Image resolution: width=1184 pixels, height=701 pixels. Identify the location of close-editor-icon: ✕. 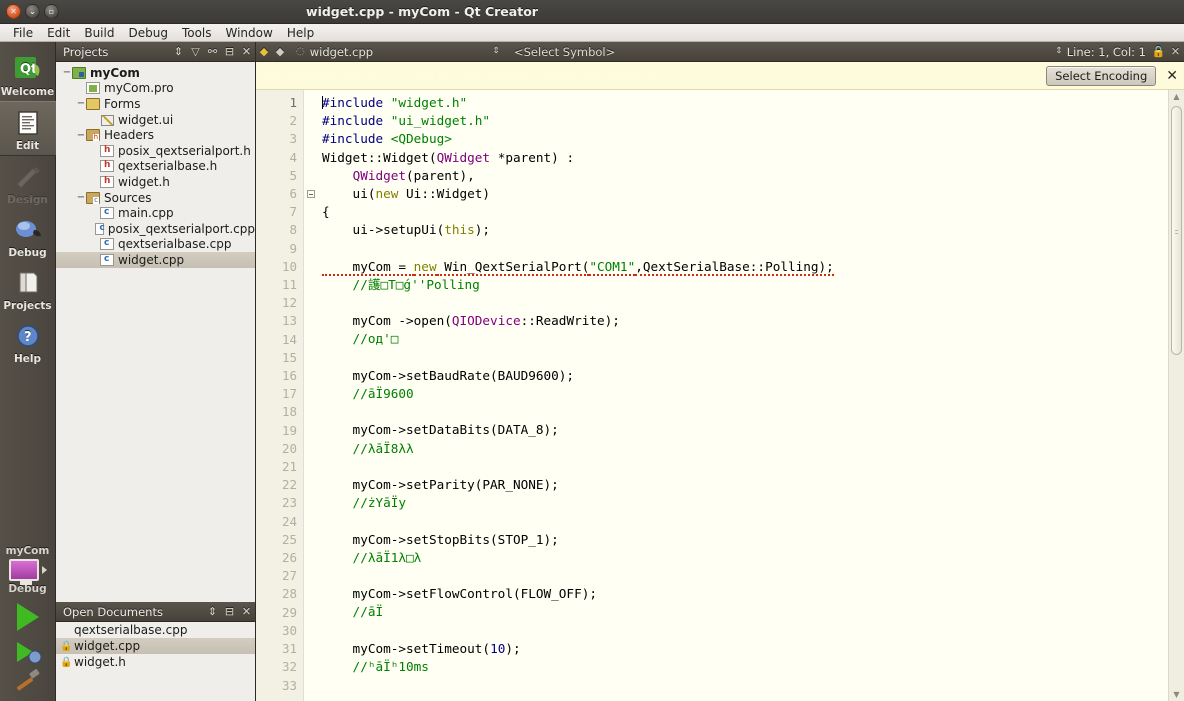
(1175, 51).